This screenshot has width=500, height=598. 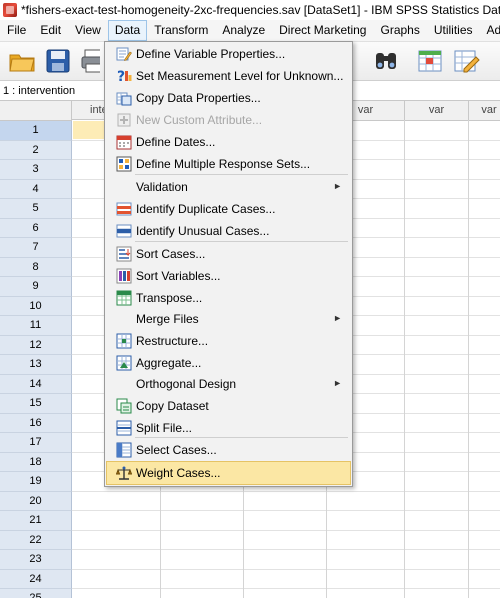 What do you see at coordinates (322, 30) in the screenshot?
I see `menu-direct-marketing: Direct Marketing` at bounding box center [322, 30].